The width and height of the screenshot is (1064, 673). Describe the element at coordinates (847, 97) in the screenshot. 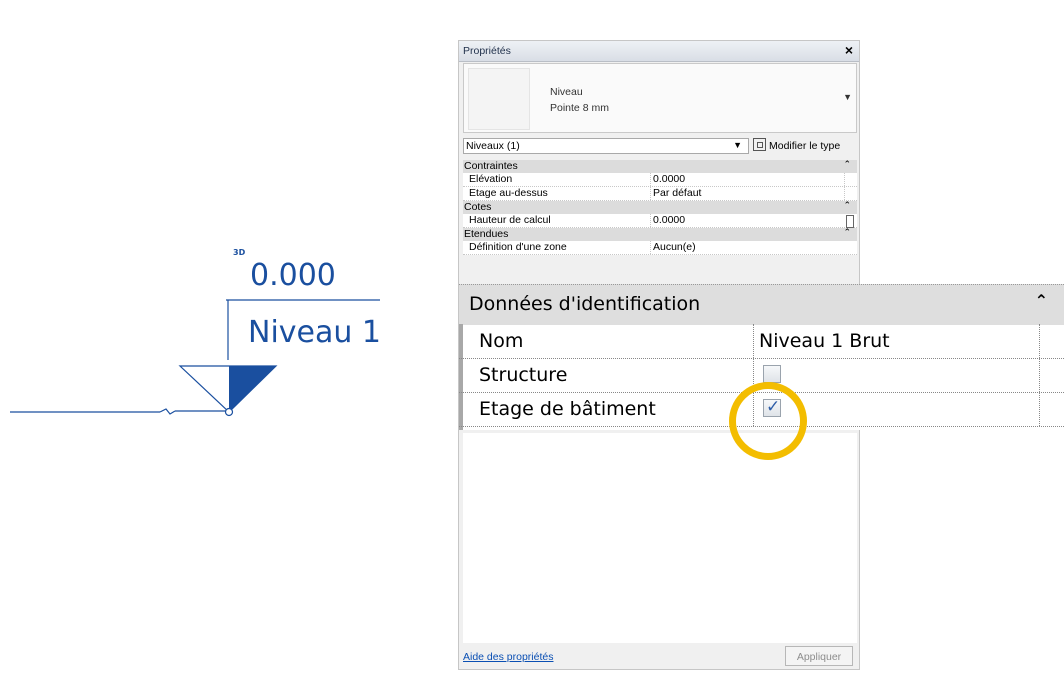

I see `chevron-down-icon: ▼` at that location.